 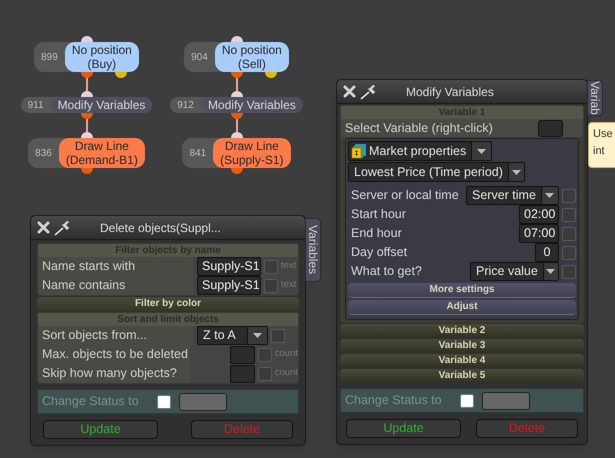 I want to click on flow-node: 904 No position (Sell), so click(x=236, y=57).